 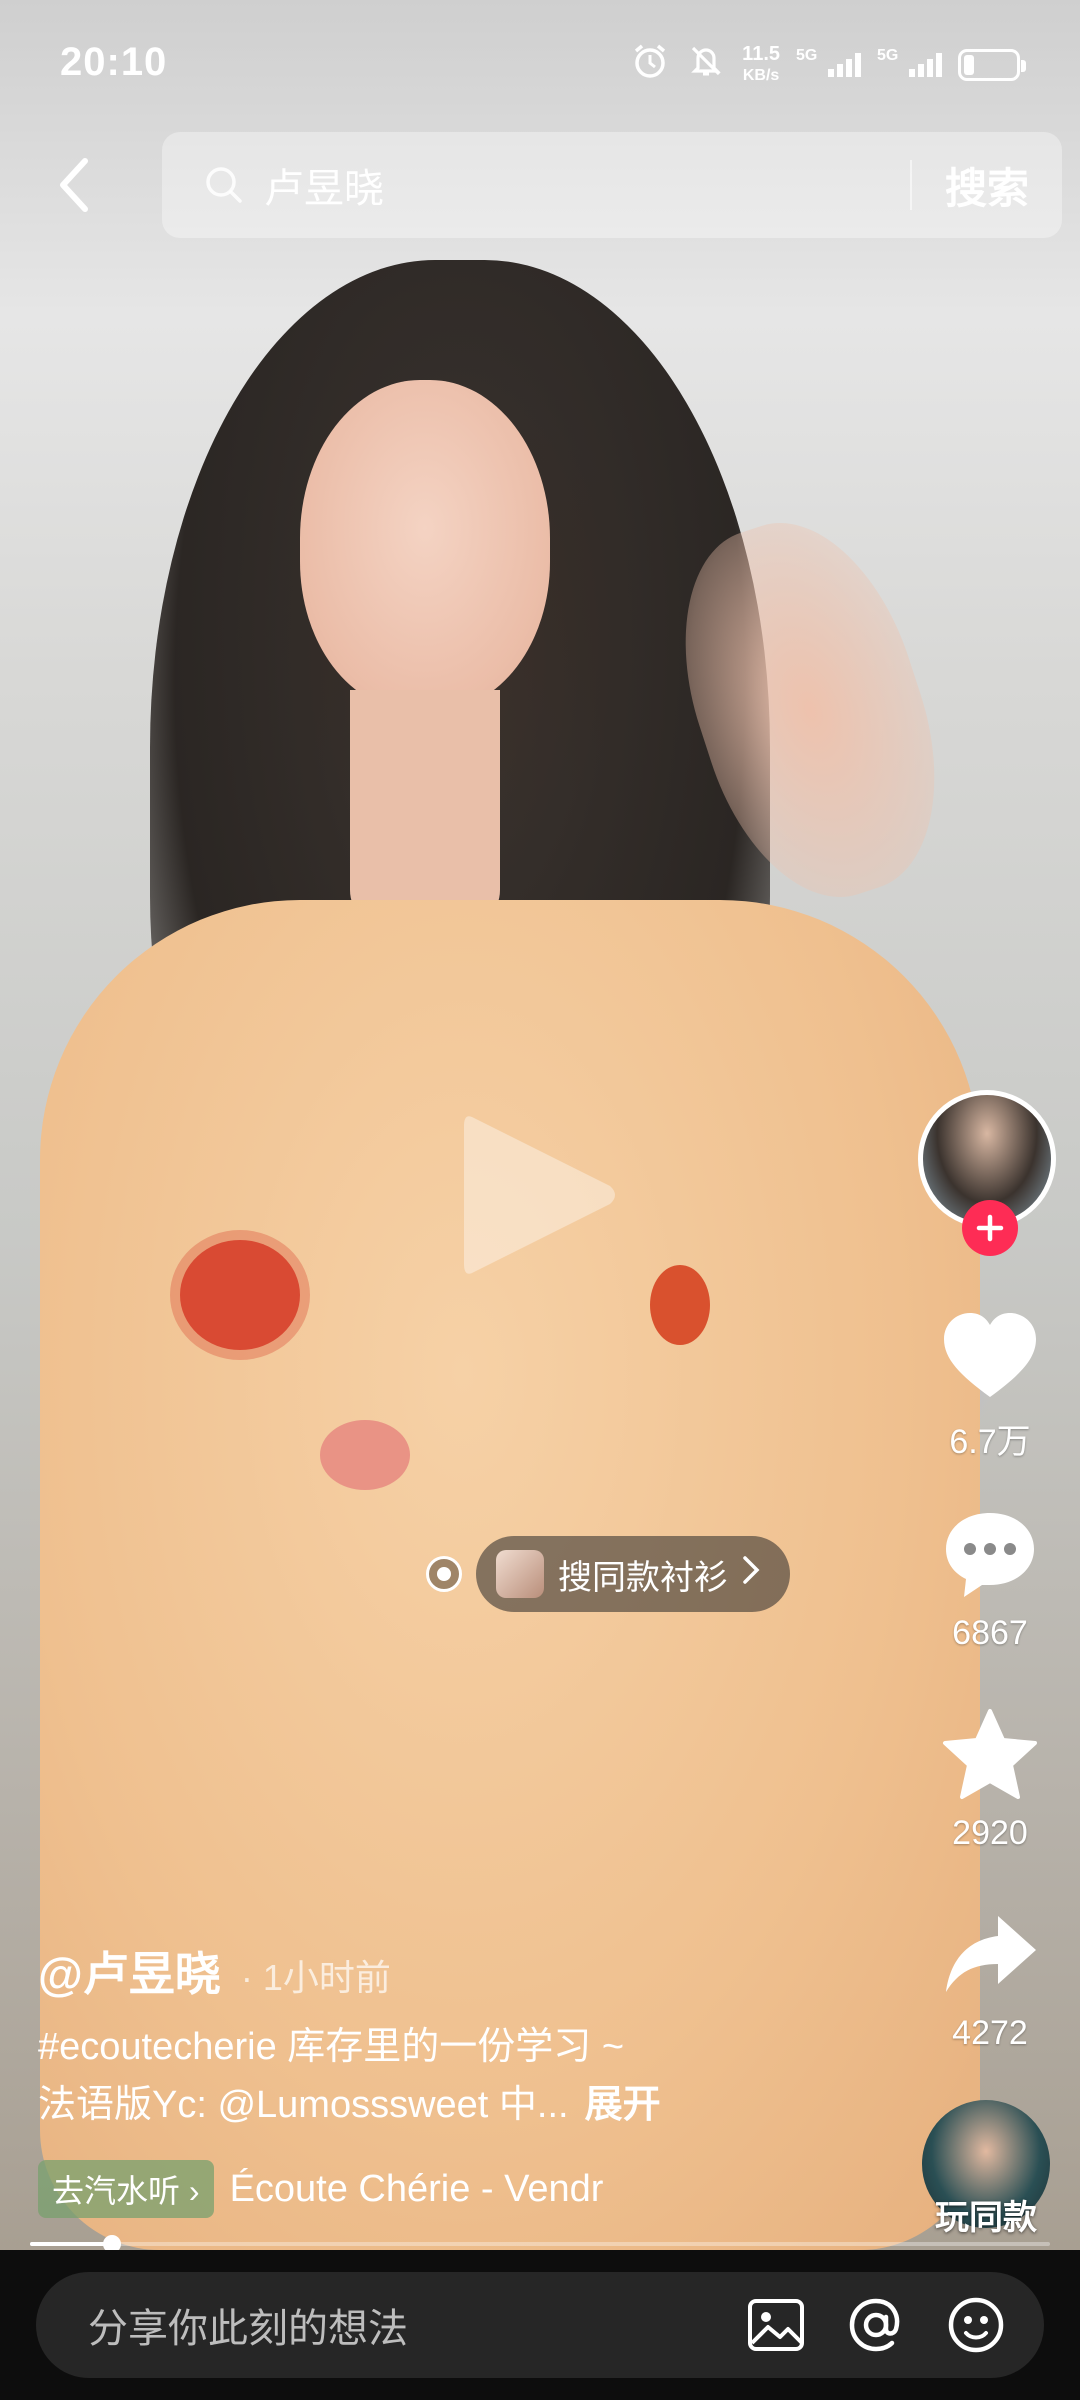 I want to click on search-icon, so click(x=227, y=185).